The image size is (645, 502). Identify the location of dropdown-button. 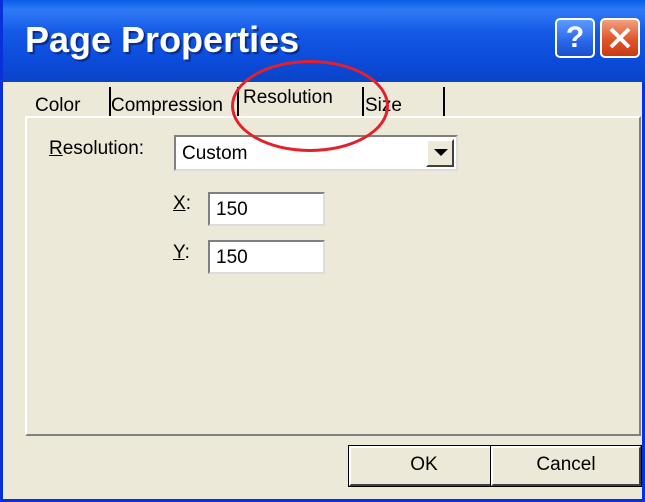
(440, 153).